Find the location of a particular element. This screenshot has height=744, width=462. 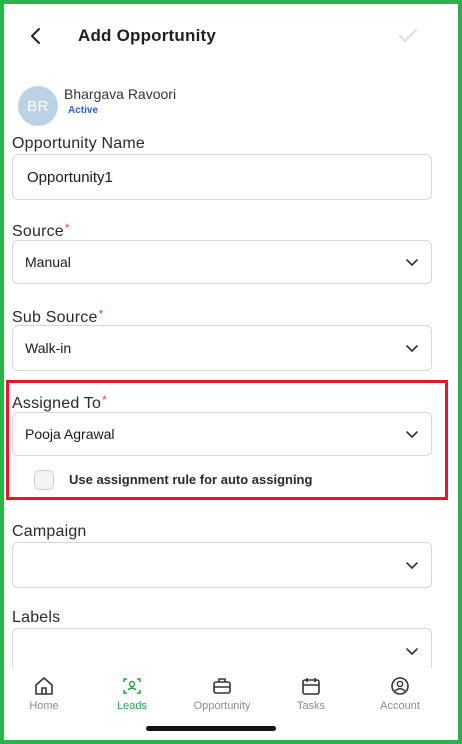

opportunity-icon is located at coordinates (222, 686).